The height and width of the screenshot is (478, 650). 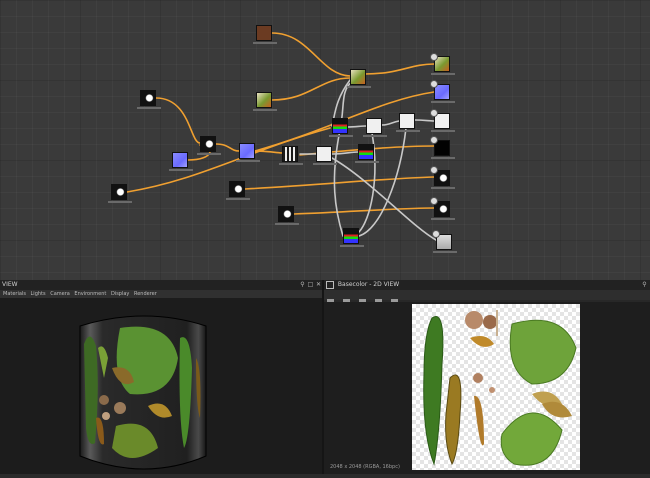 I want to click on texture-canvas, so click(x=496, y=387).